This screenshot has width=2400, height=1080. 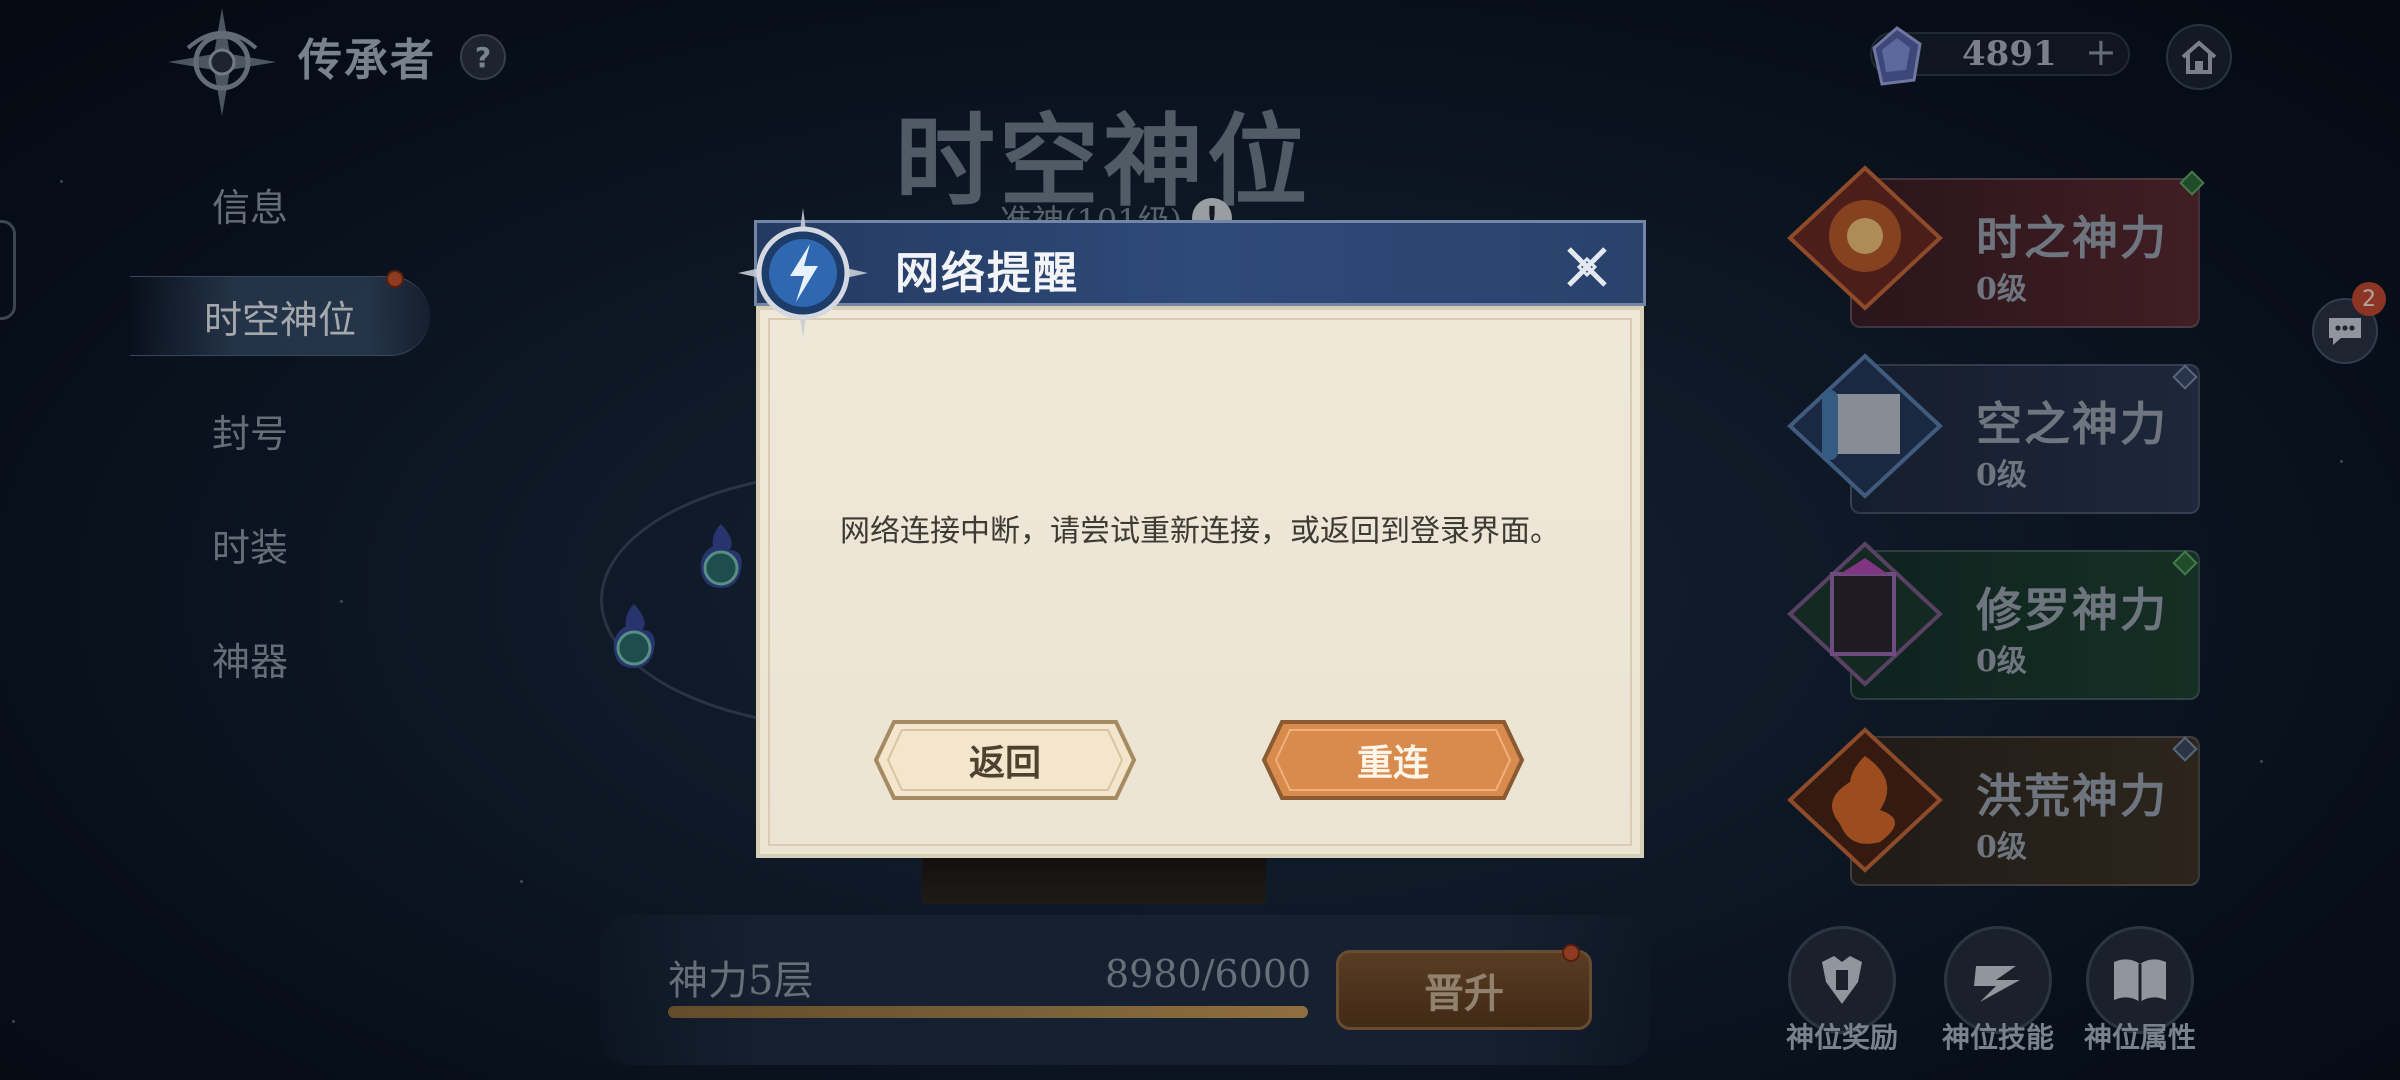 What do you see at coordinates (1200, 263) in the screenshot?
I see `dialog-header: 网络提醒` at bounding box center [1200, 263].